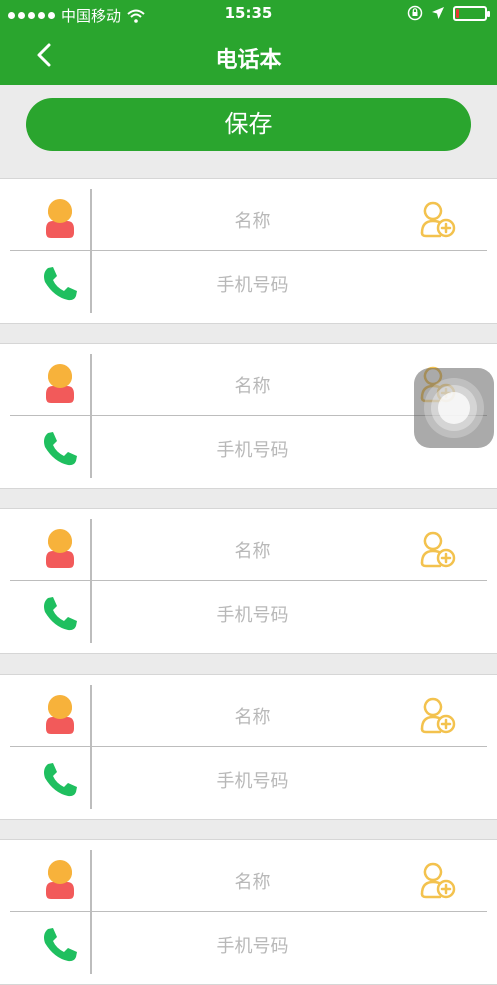 The width and height of the screenshot is (497, 985). What do you see at coordinates (471, 13) in the screenshot?
I see `battery-icon` at bounding box center [471, 13].